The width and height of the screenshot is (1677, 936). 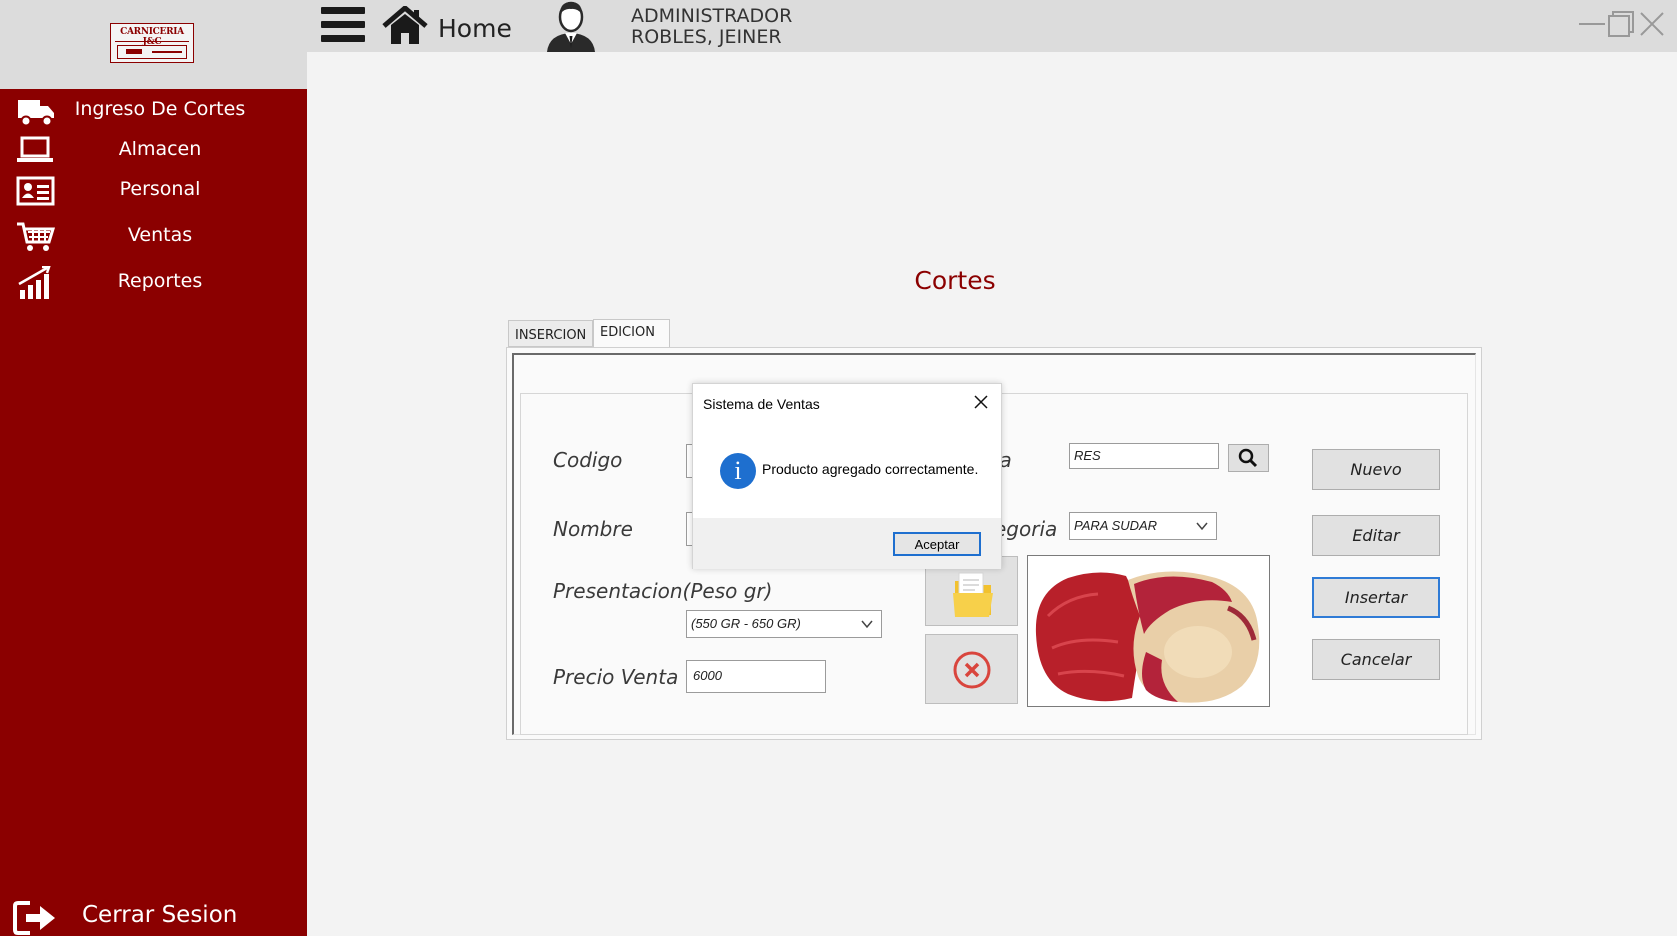 What do you see at coordinates (1376, 597) in the screenshot?
I see `insertar-button: Insertar` at bounding box center [1376, 597].